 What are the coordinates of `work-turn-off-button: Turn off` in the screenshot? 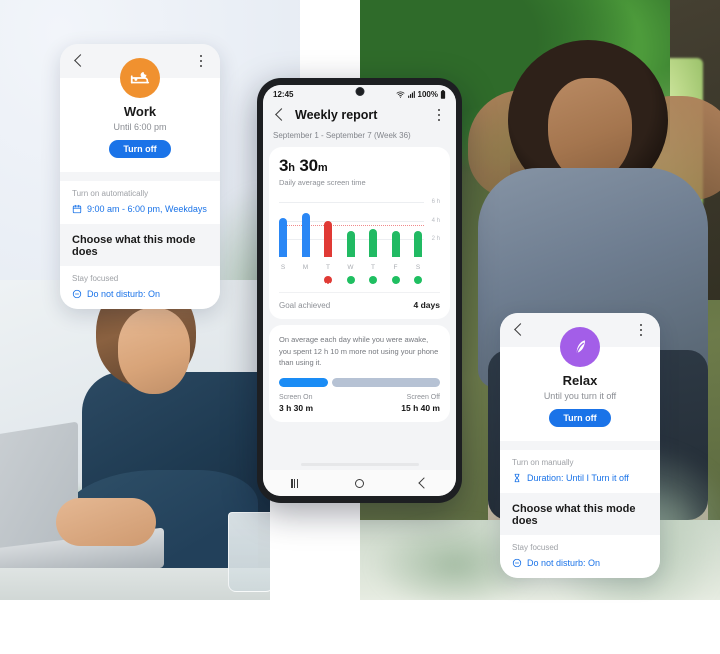 It's located at (140, 149).